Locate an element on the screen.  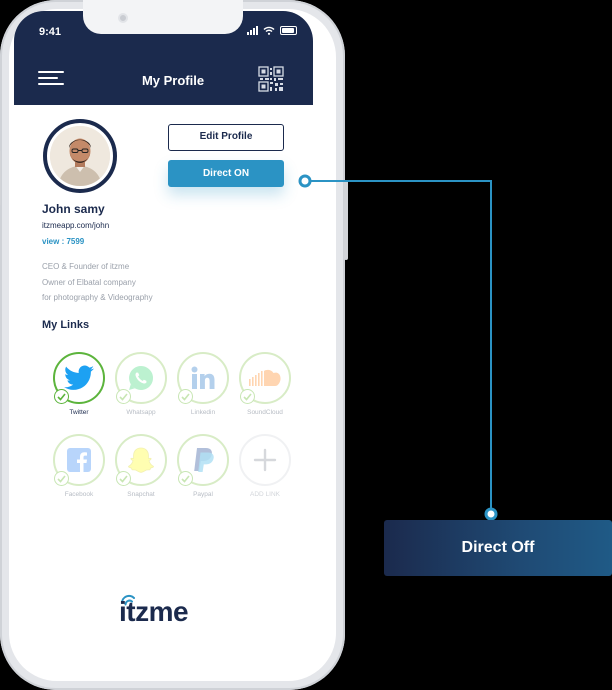
status-icons is located at coordinates (272, 30).